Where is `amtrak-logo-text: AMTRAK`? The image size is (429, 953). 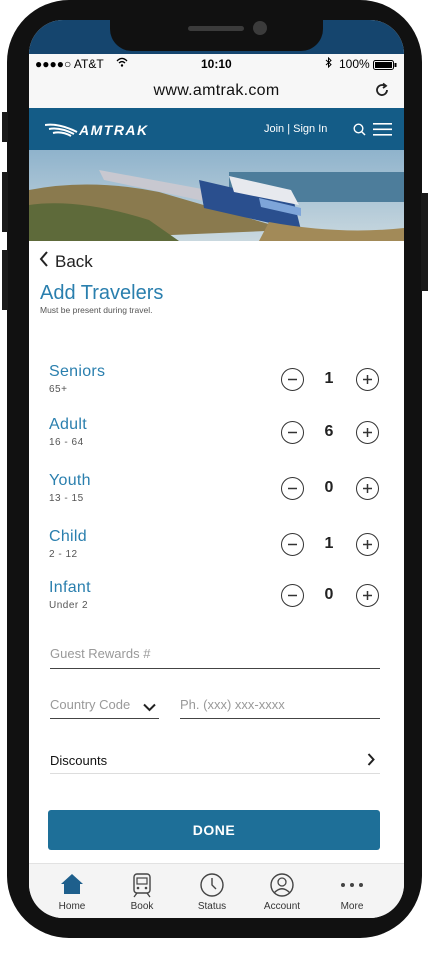
amtrak-logo-text: AMTRAK is located at coordinates (114, 130).